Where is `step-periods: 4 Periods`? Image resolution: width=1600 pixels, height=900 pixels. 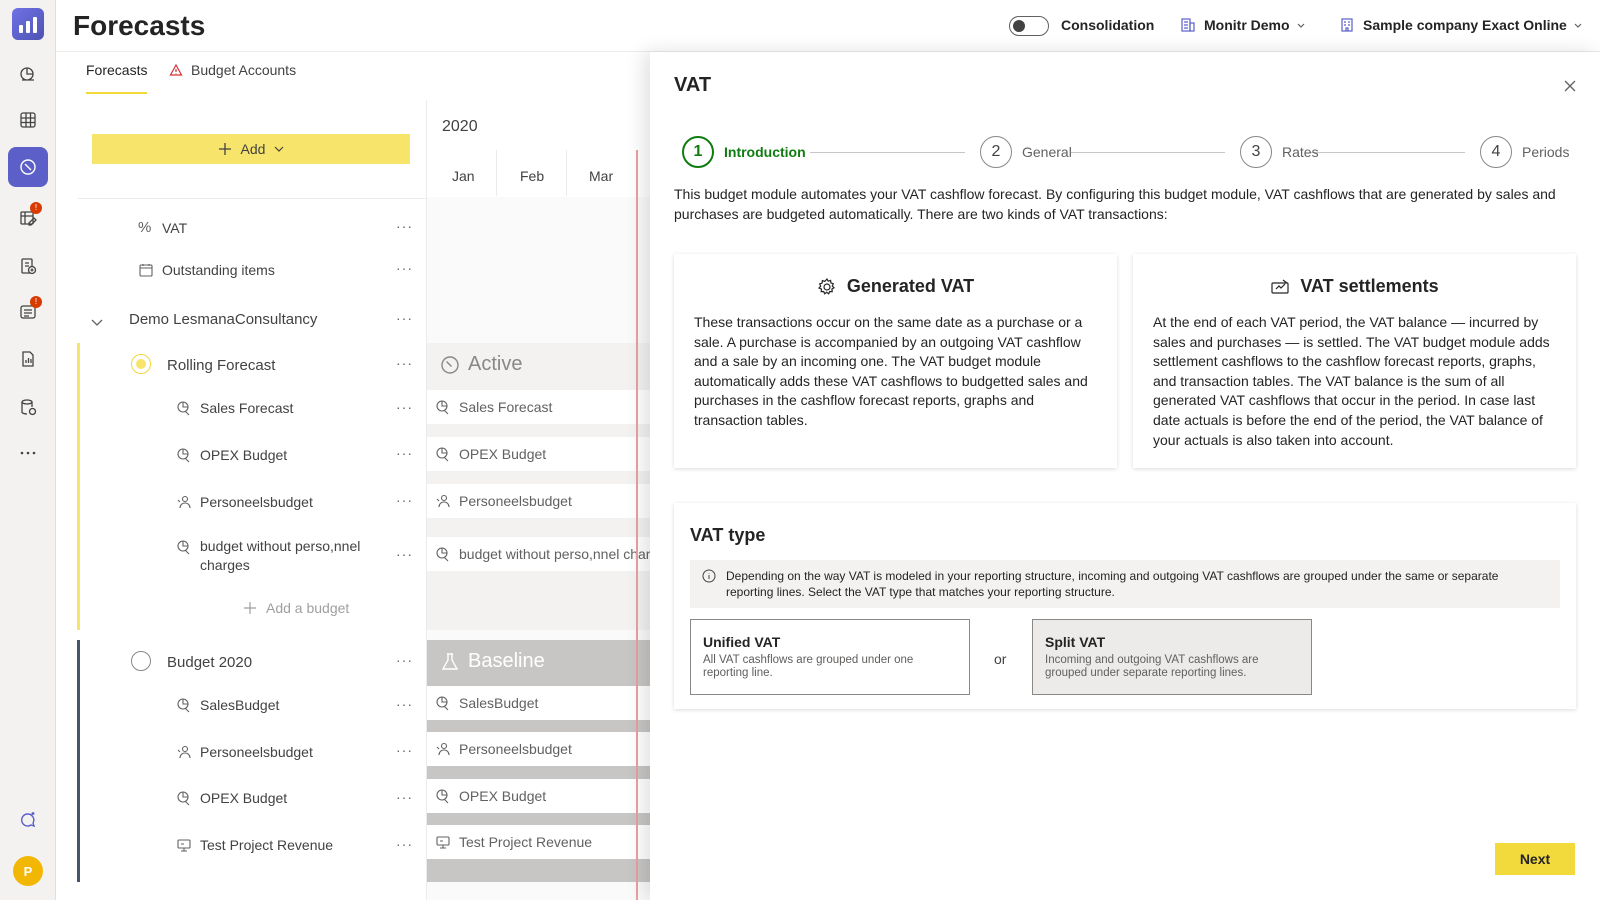 step-periods: 4 Periods is located at coordinates (1524, 152).